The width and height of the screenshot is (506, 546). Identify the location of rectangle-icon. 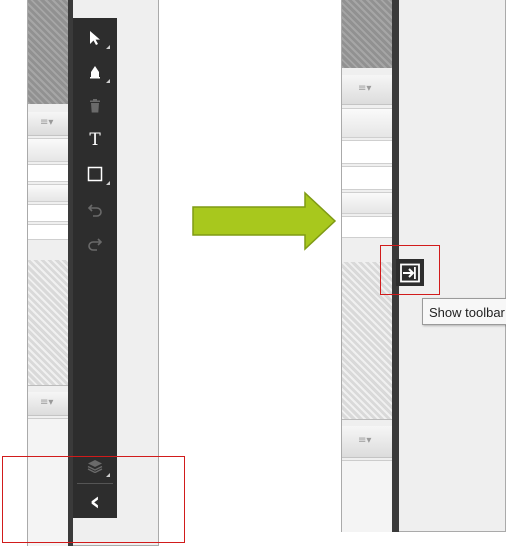
(95, 174).